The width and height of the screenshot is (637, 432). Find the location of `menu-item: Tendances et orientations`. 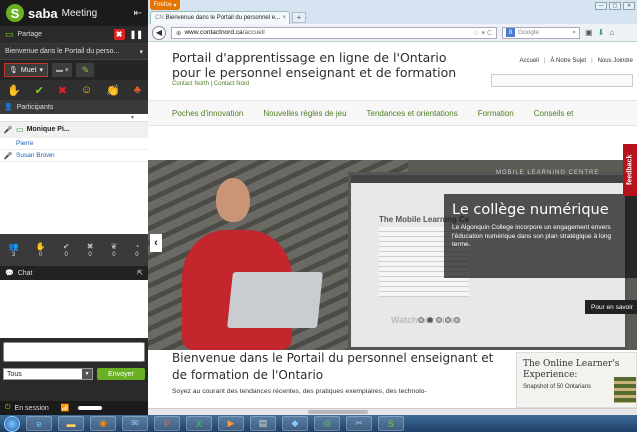

menu-item: Tendances et orientations is located at coordinates (412, 113).